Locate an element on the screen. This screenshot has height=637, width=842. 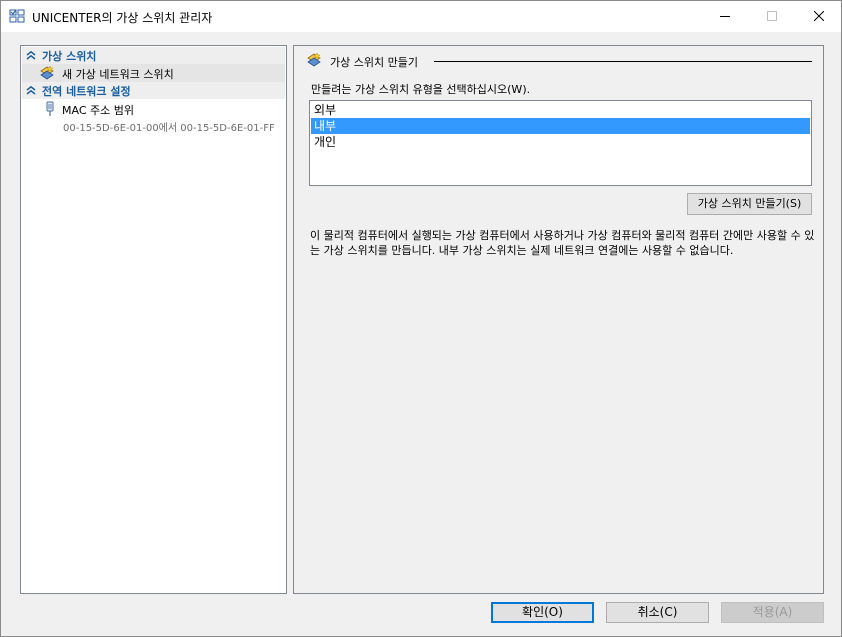
tree-item-new-virtual-switch: 새 가상 네트워크 스위치 is located at coordinates (153, 73).